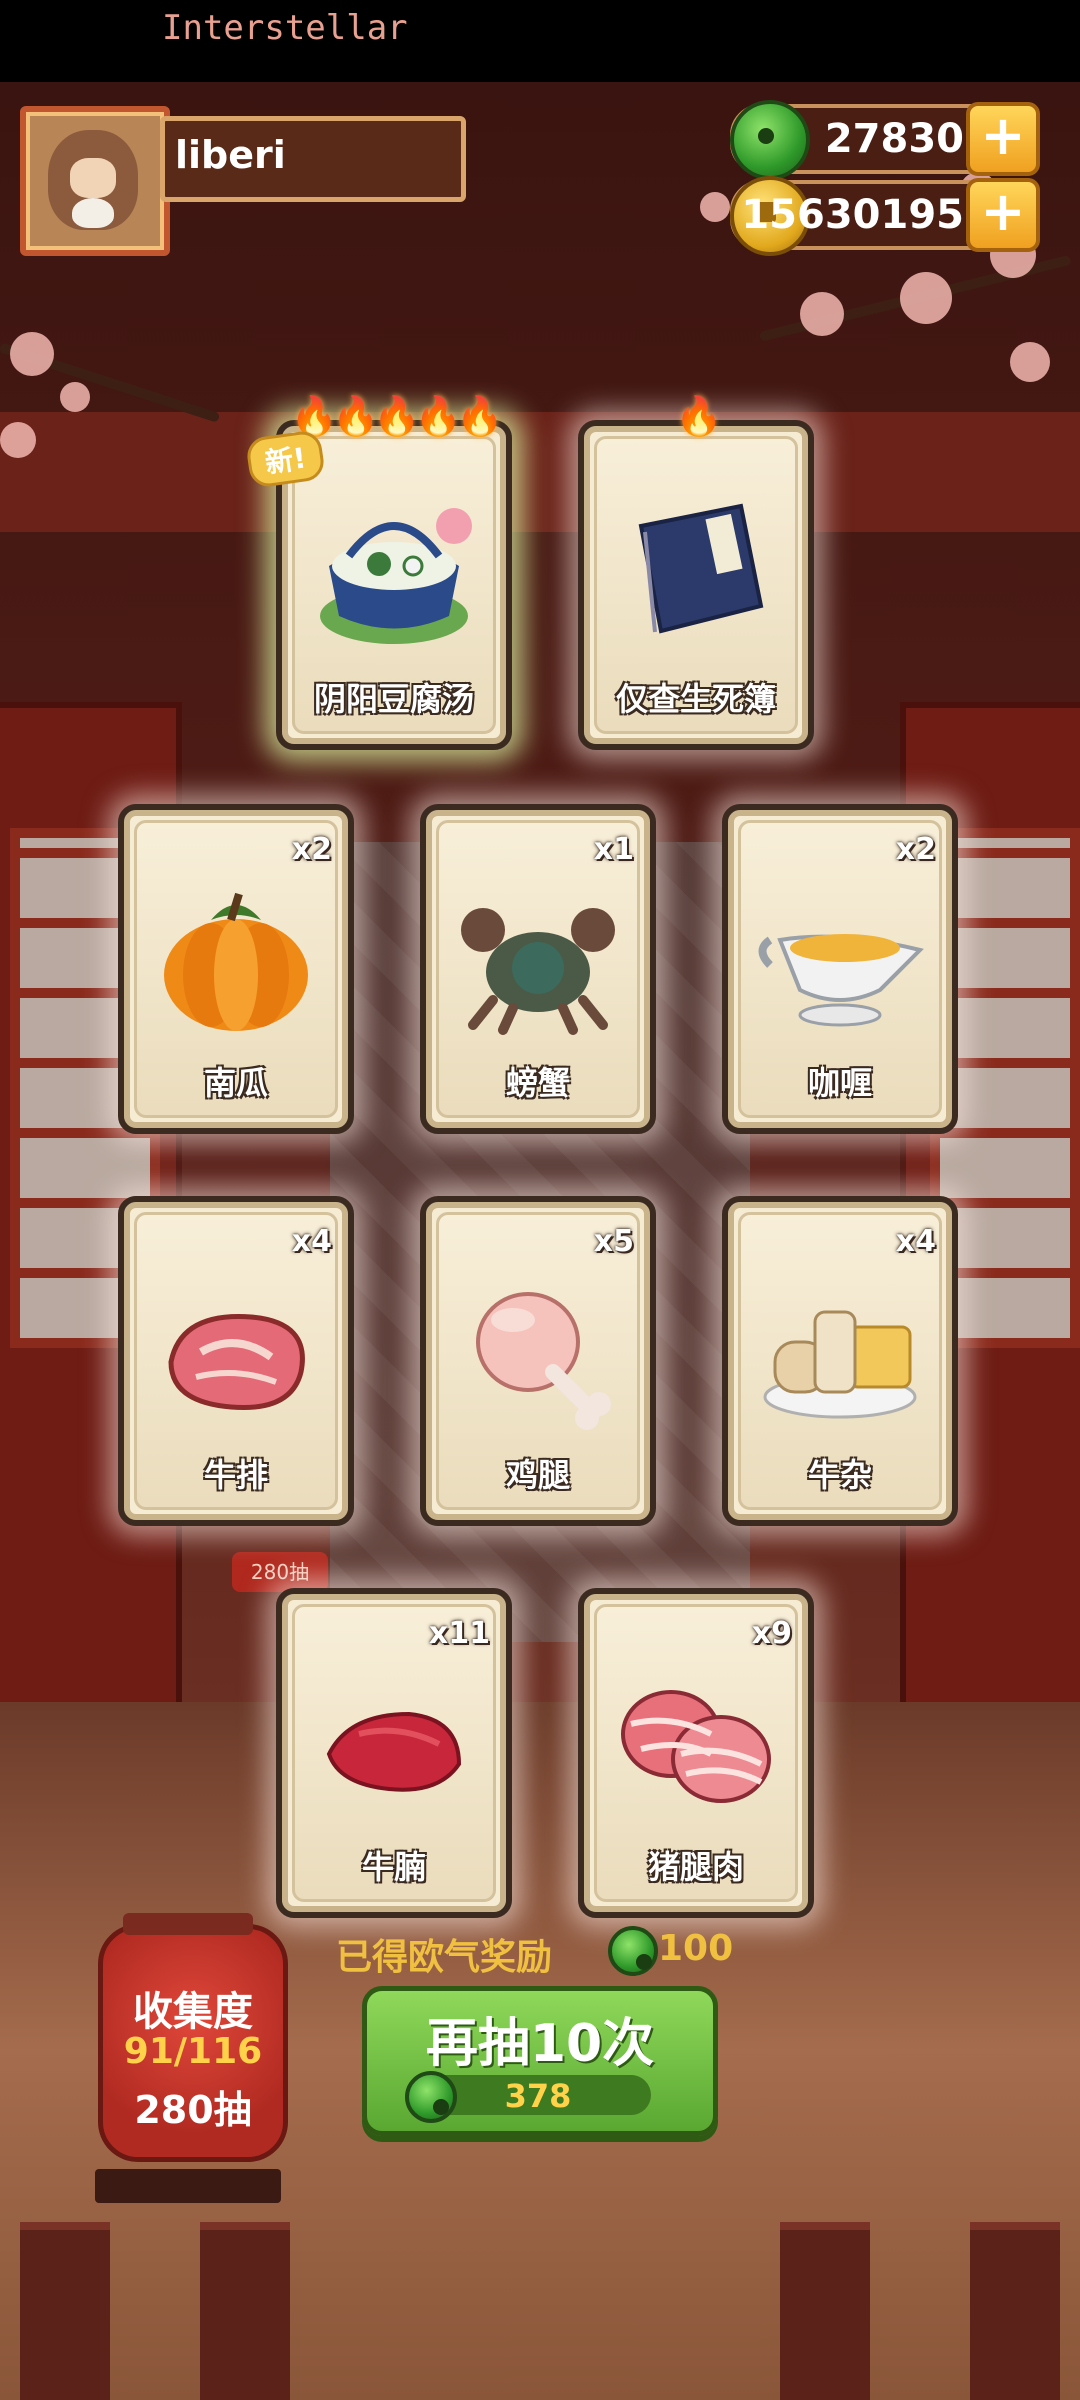 The height and width of the screenshot is (2400, 1080). I want to click on wall-beam, so click(540, 472).